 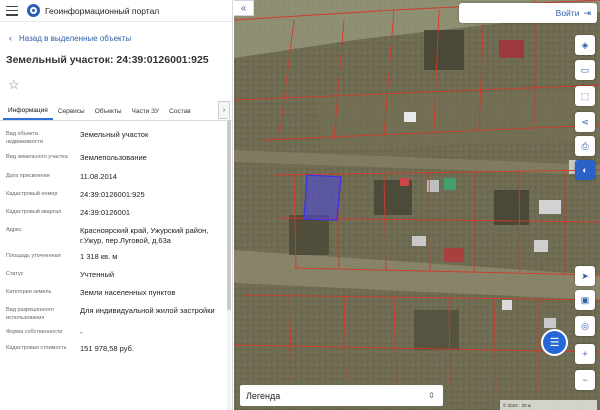 What do you see at coordinates (146, 114) in the screenshot?
I see `tab-parts: Части ЗУ` at bounding box center [146, 114].